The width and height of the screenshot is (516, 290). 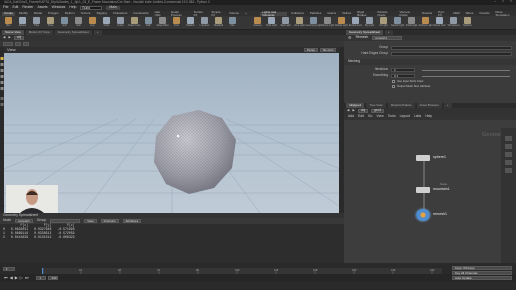 I want to click on smoothing-slider, so click(x=466, y=76).